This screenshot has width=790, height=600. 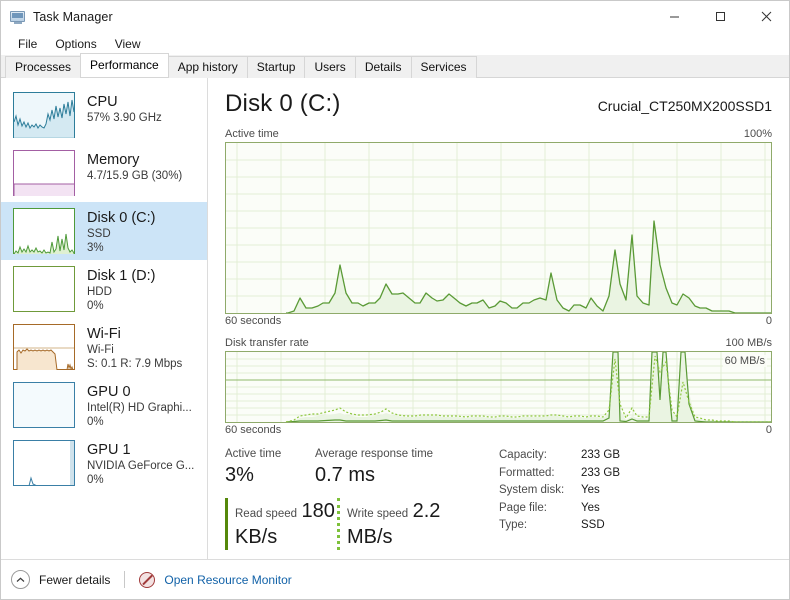 What do you see at coordinates (44, 463) in the screenshot?
I see `gpu1-mini-graph` at bounding box center [44, 463].